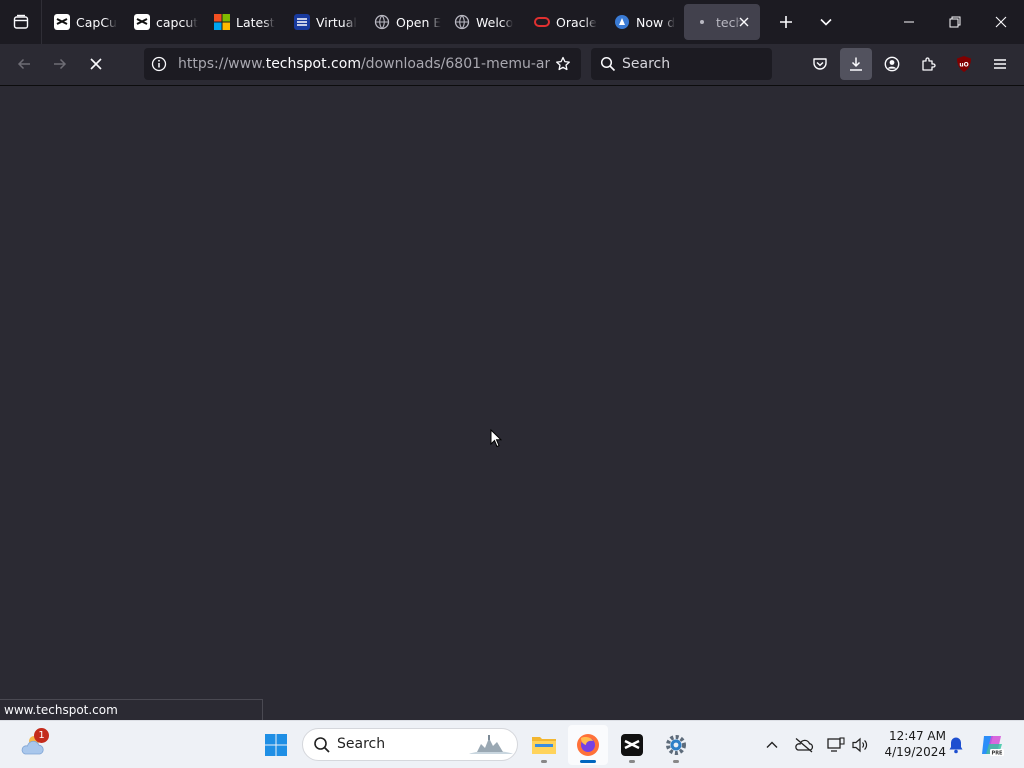  I want to click on account-button, so click(892, 64).